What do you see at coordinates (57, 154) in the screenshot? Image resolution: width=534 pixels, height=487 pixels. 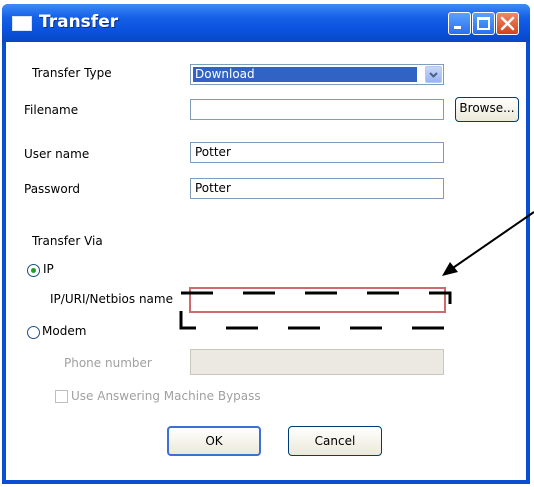 I see `username-label: User name` at bounding box center [57, 154].